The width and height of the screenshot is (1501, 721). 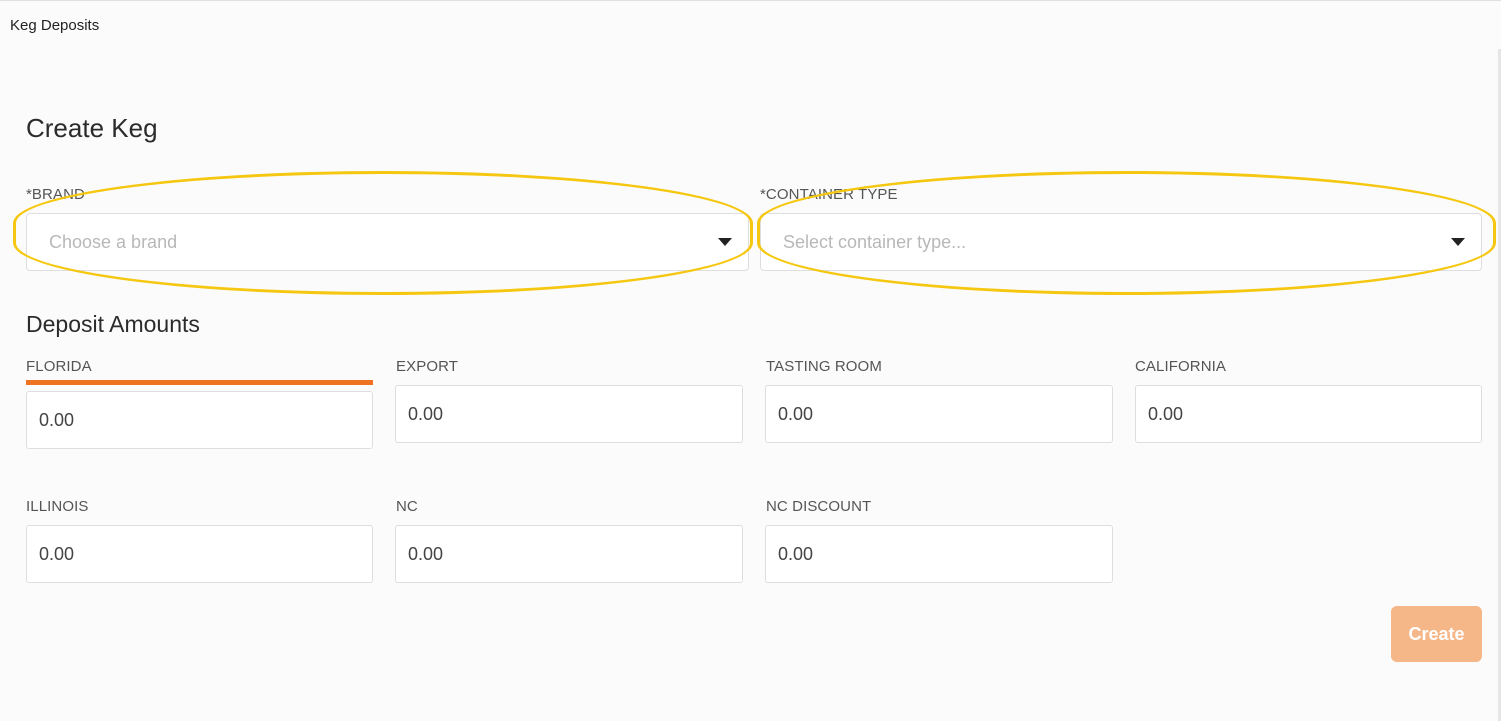 What do you see at coordinates (824, 366) in the screenshot?
I see `tasting-room-label: TASTING ROOM` at bounding box center [824, 366].